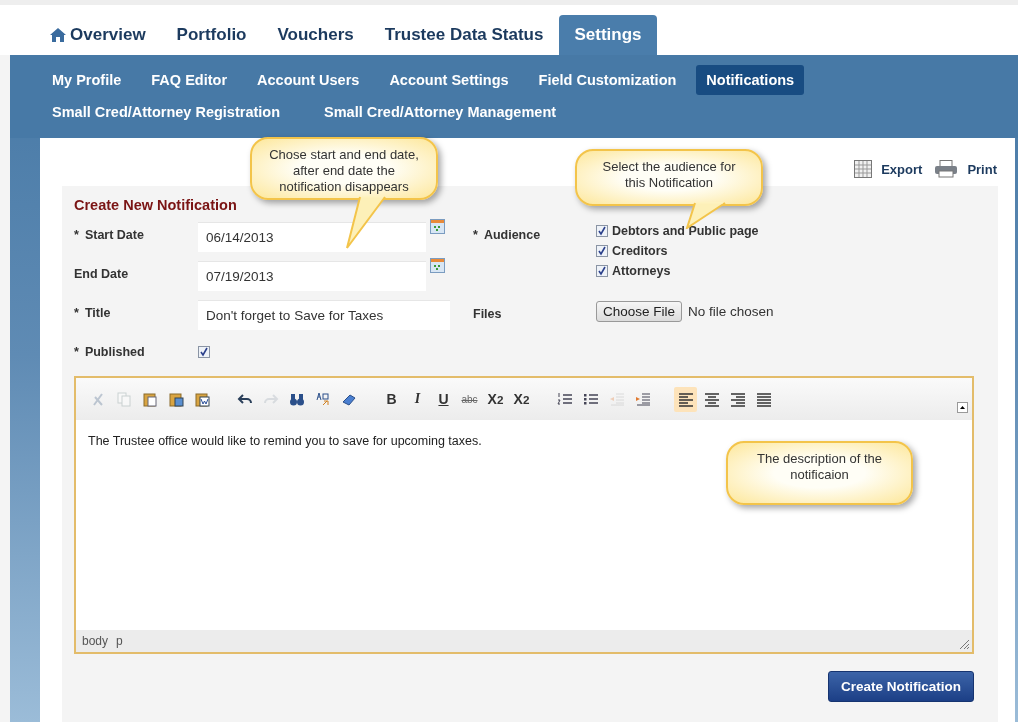 The width and height of the screenshot is (1018, 722). Describe the element at coordinates (97, 314) in the screenshot. I see `field-label: Title` at that location.